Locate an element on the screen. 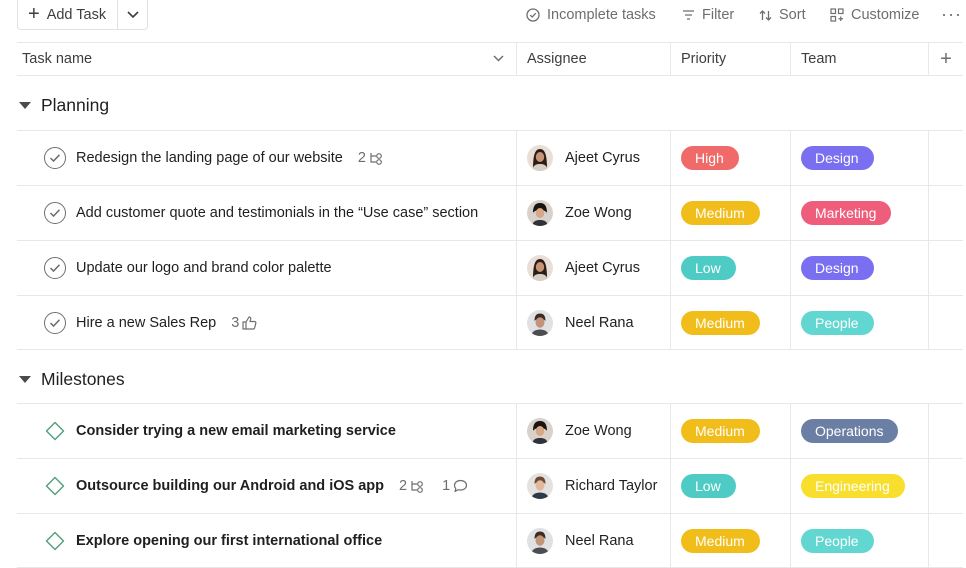 Image resolution: width=966 pixels, height=568 pixels. section-header-planning: Planning is located at coordinates (490, 105).